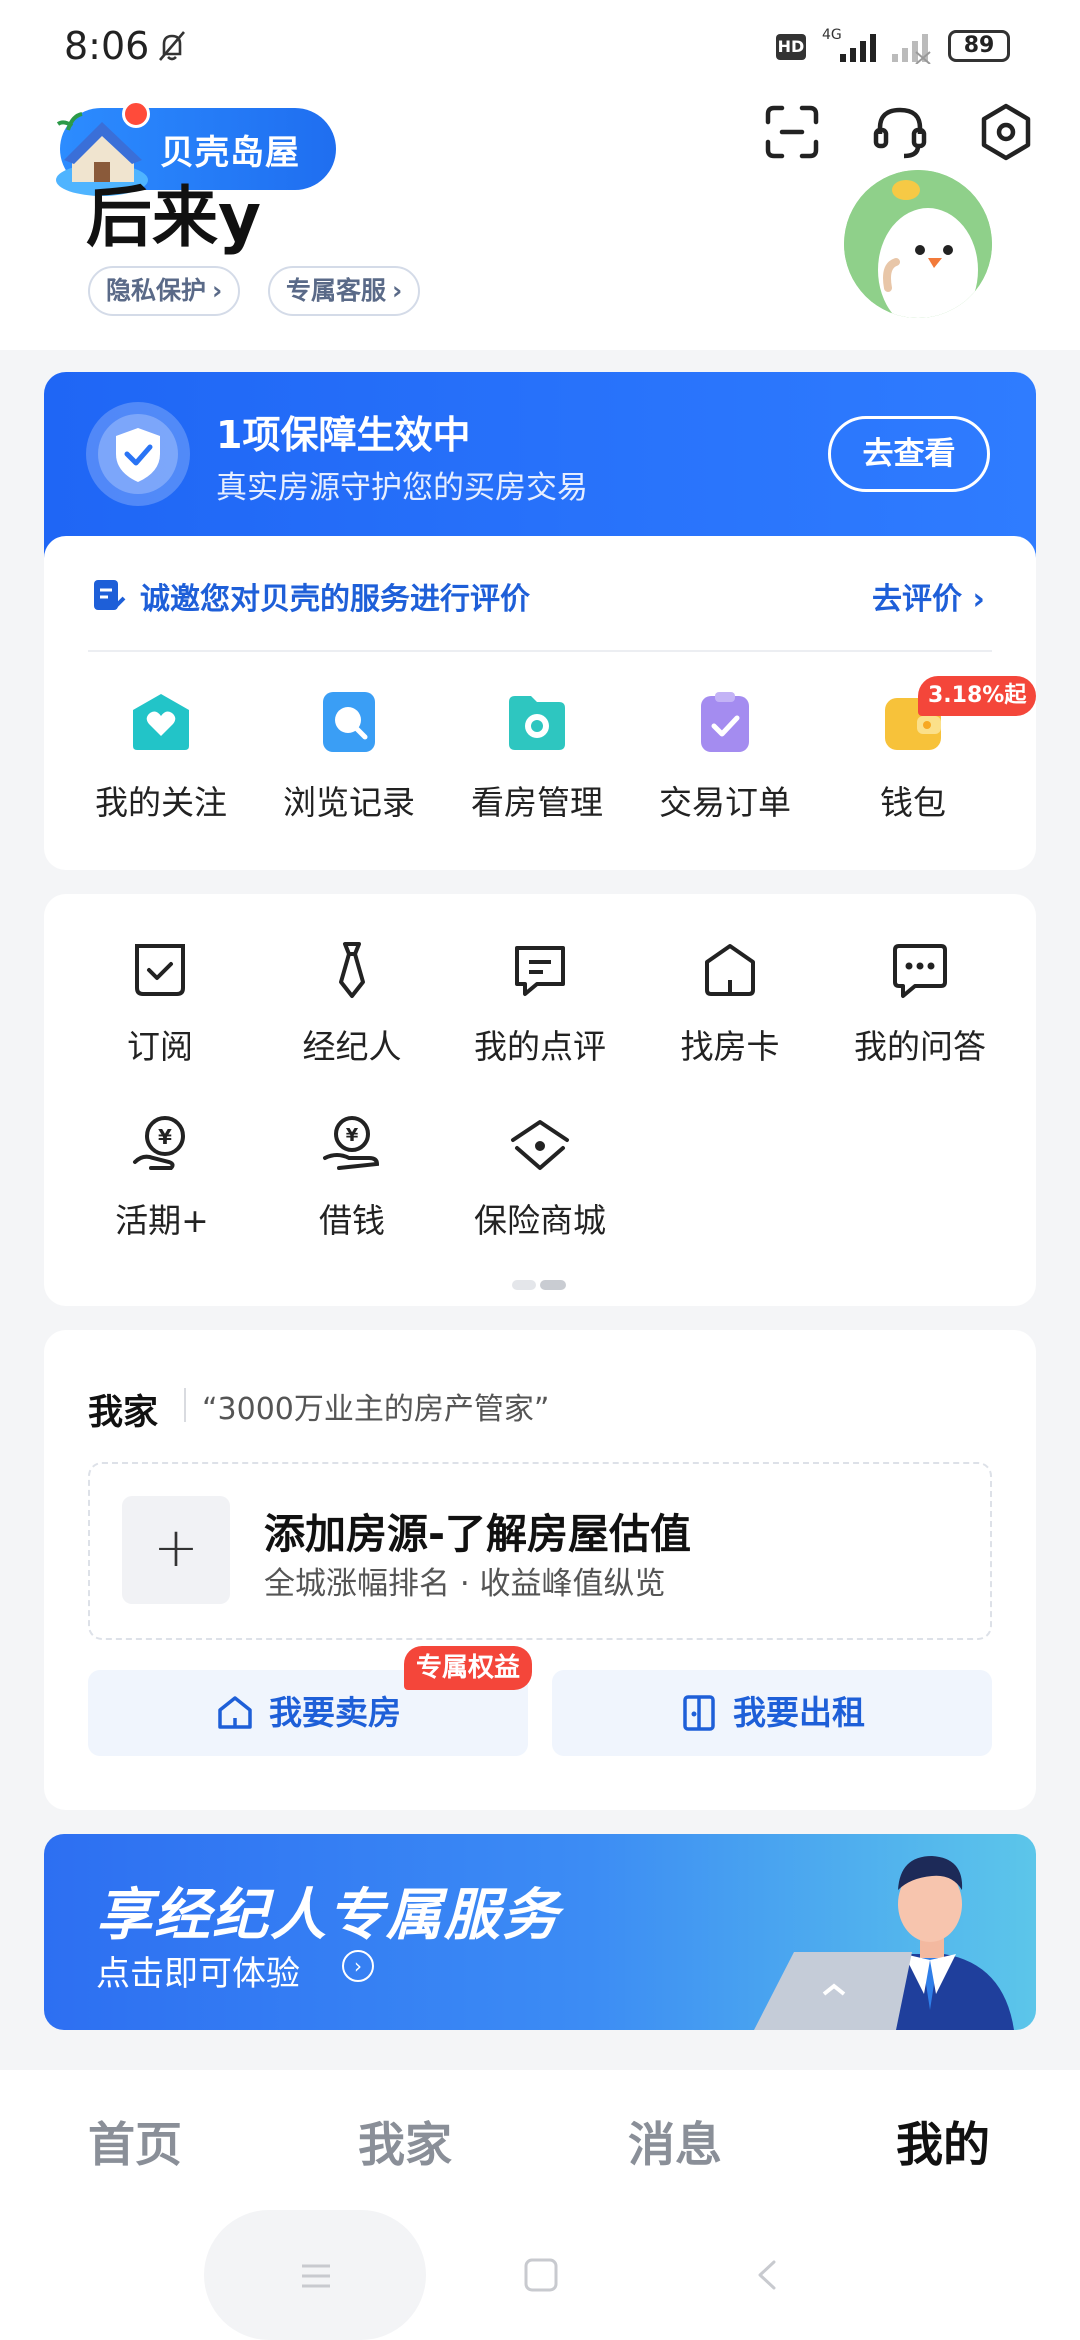  I want to click on coin-hand-icon: ¥, so click(159, 1143).